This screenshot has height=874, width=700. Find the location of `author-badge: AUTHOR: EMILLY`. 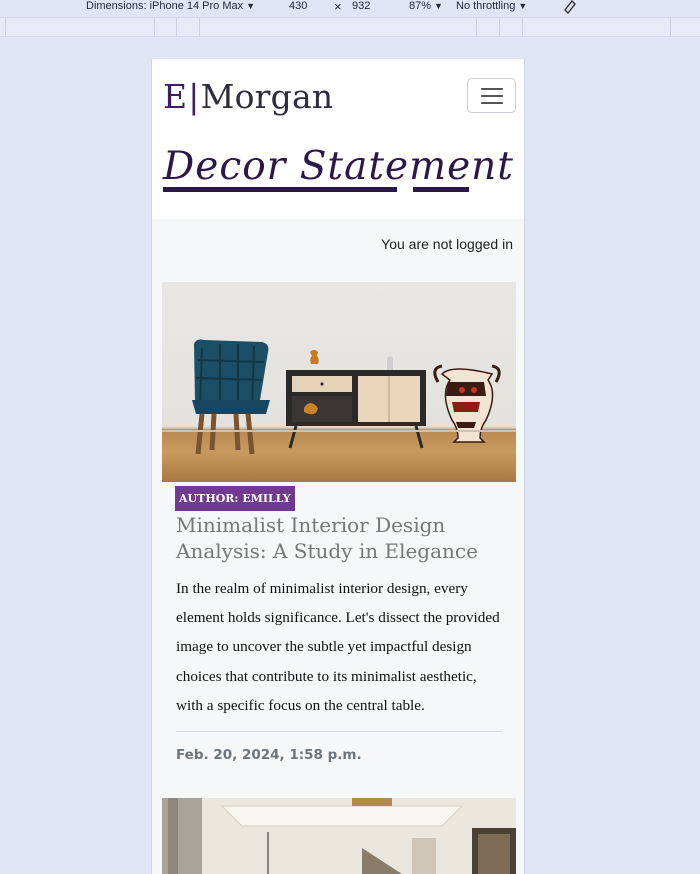

author-badge: AUTHOR: EMILLY is located at coordinates (235, 498).